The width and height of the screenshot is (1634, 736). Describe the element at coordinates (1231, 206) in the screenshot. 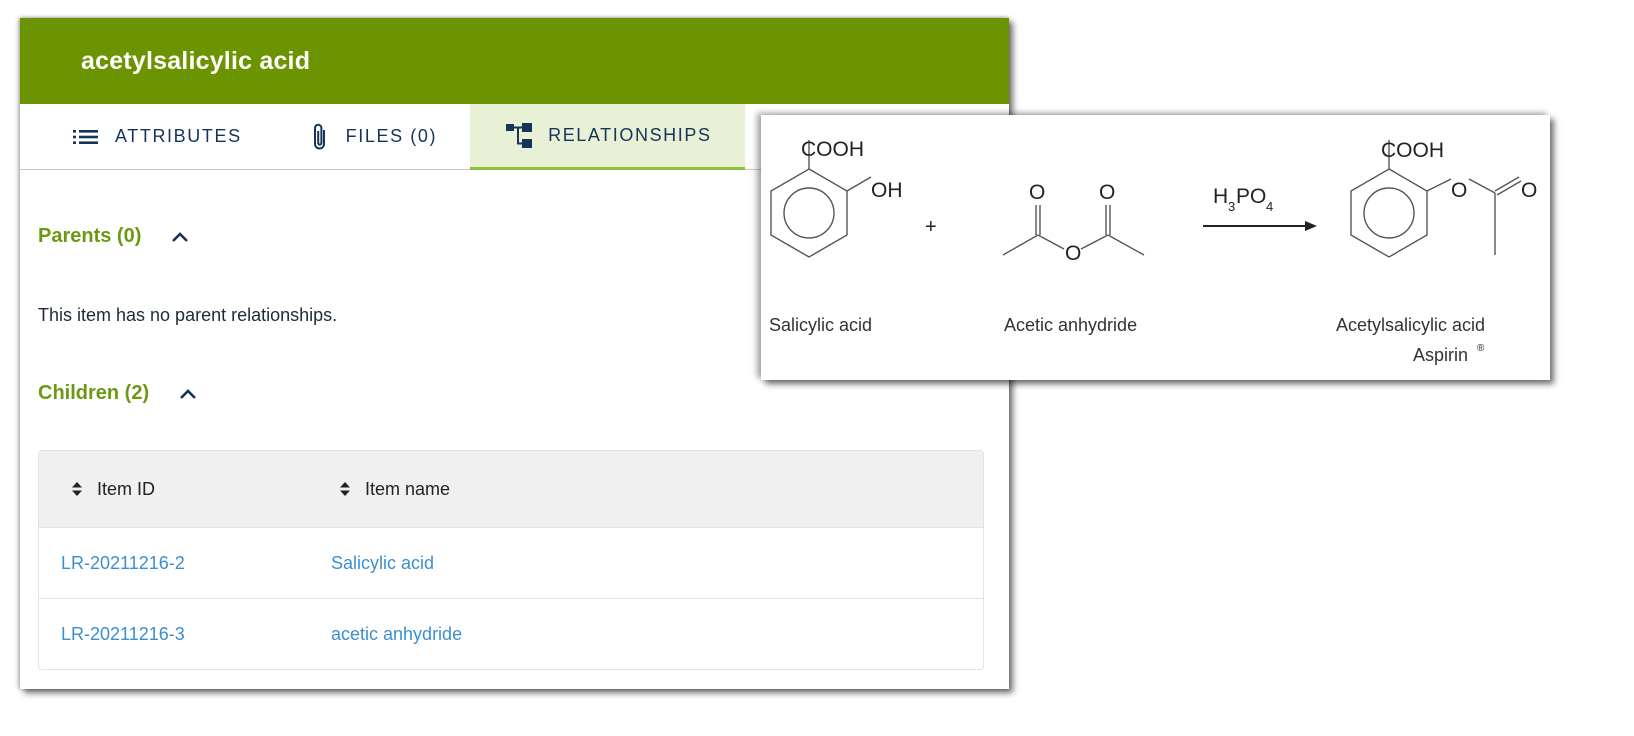

I see `svg-text: 3` at that location.